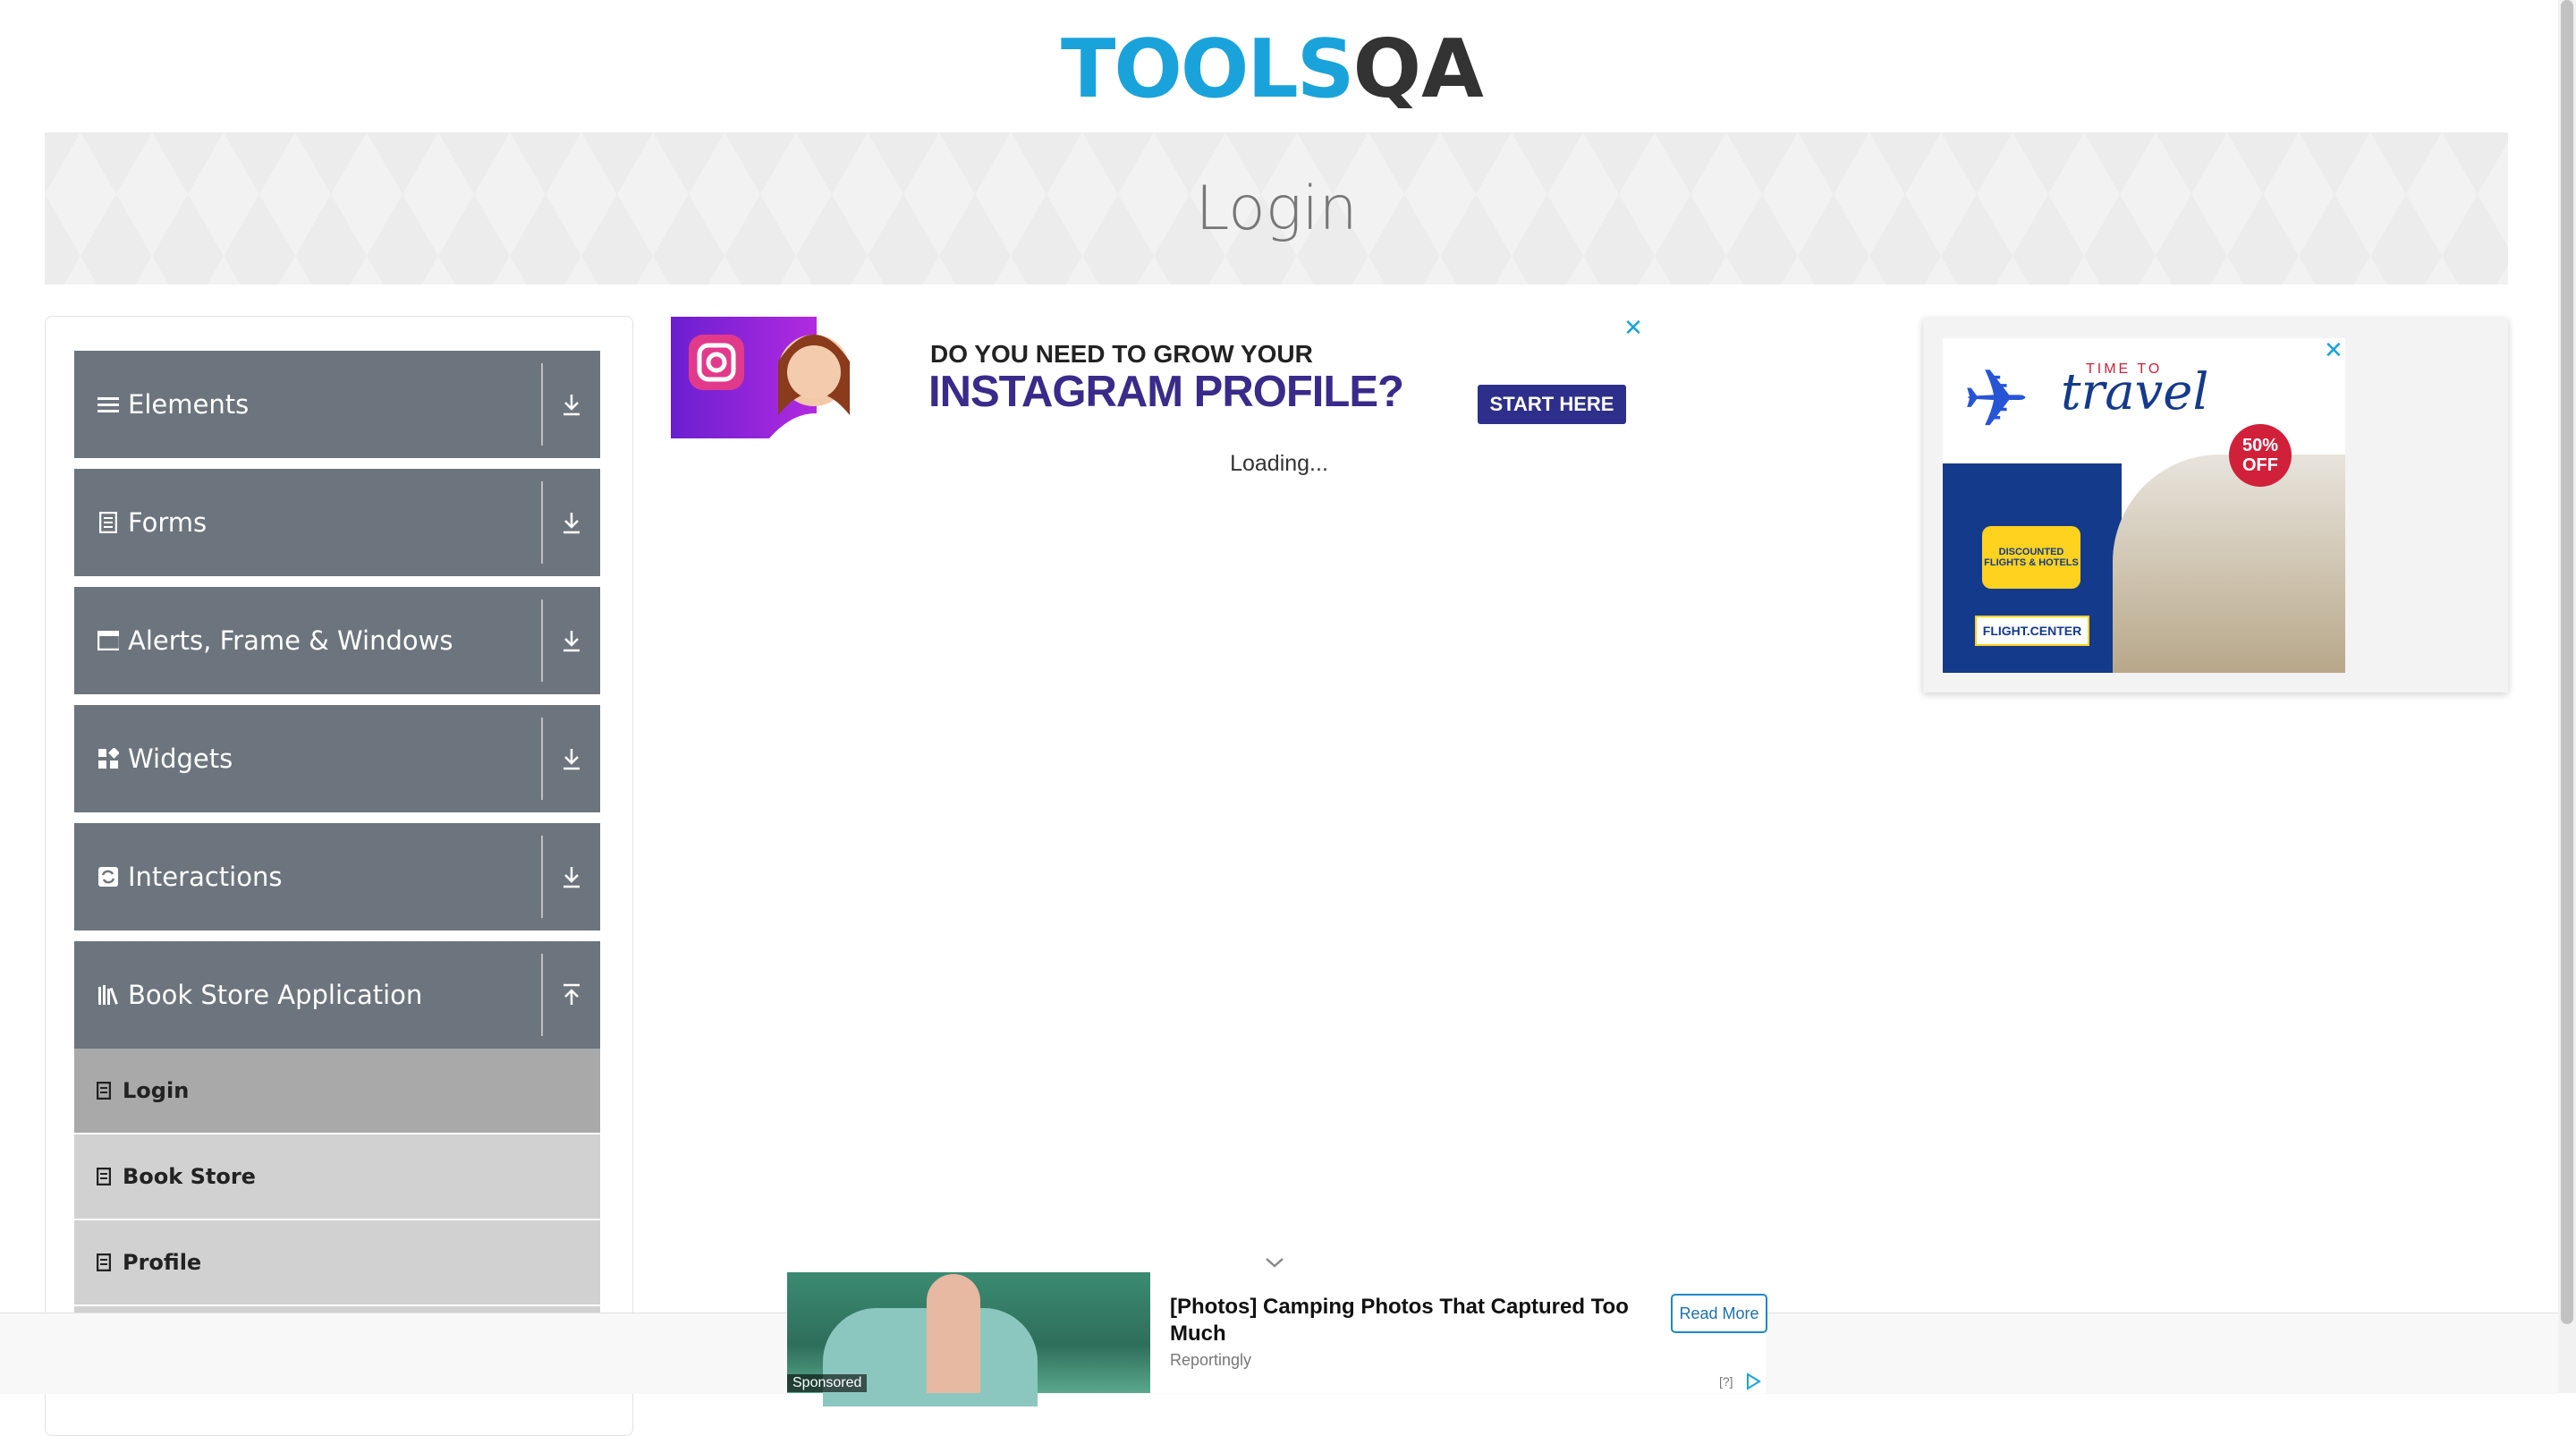 Image resolution: width=2576 pixels, height=1436 pixels. What do you see at coordinates (108, 995) in the screenshot?
I see `books-icon` at bounding box center [108, 995].